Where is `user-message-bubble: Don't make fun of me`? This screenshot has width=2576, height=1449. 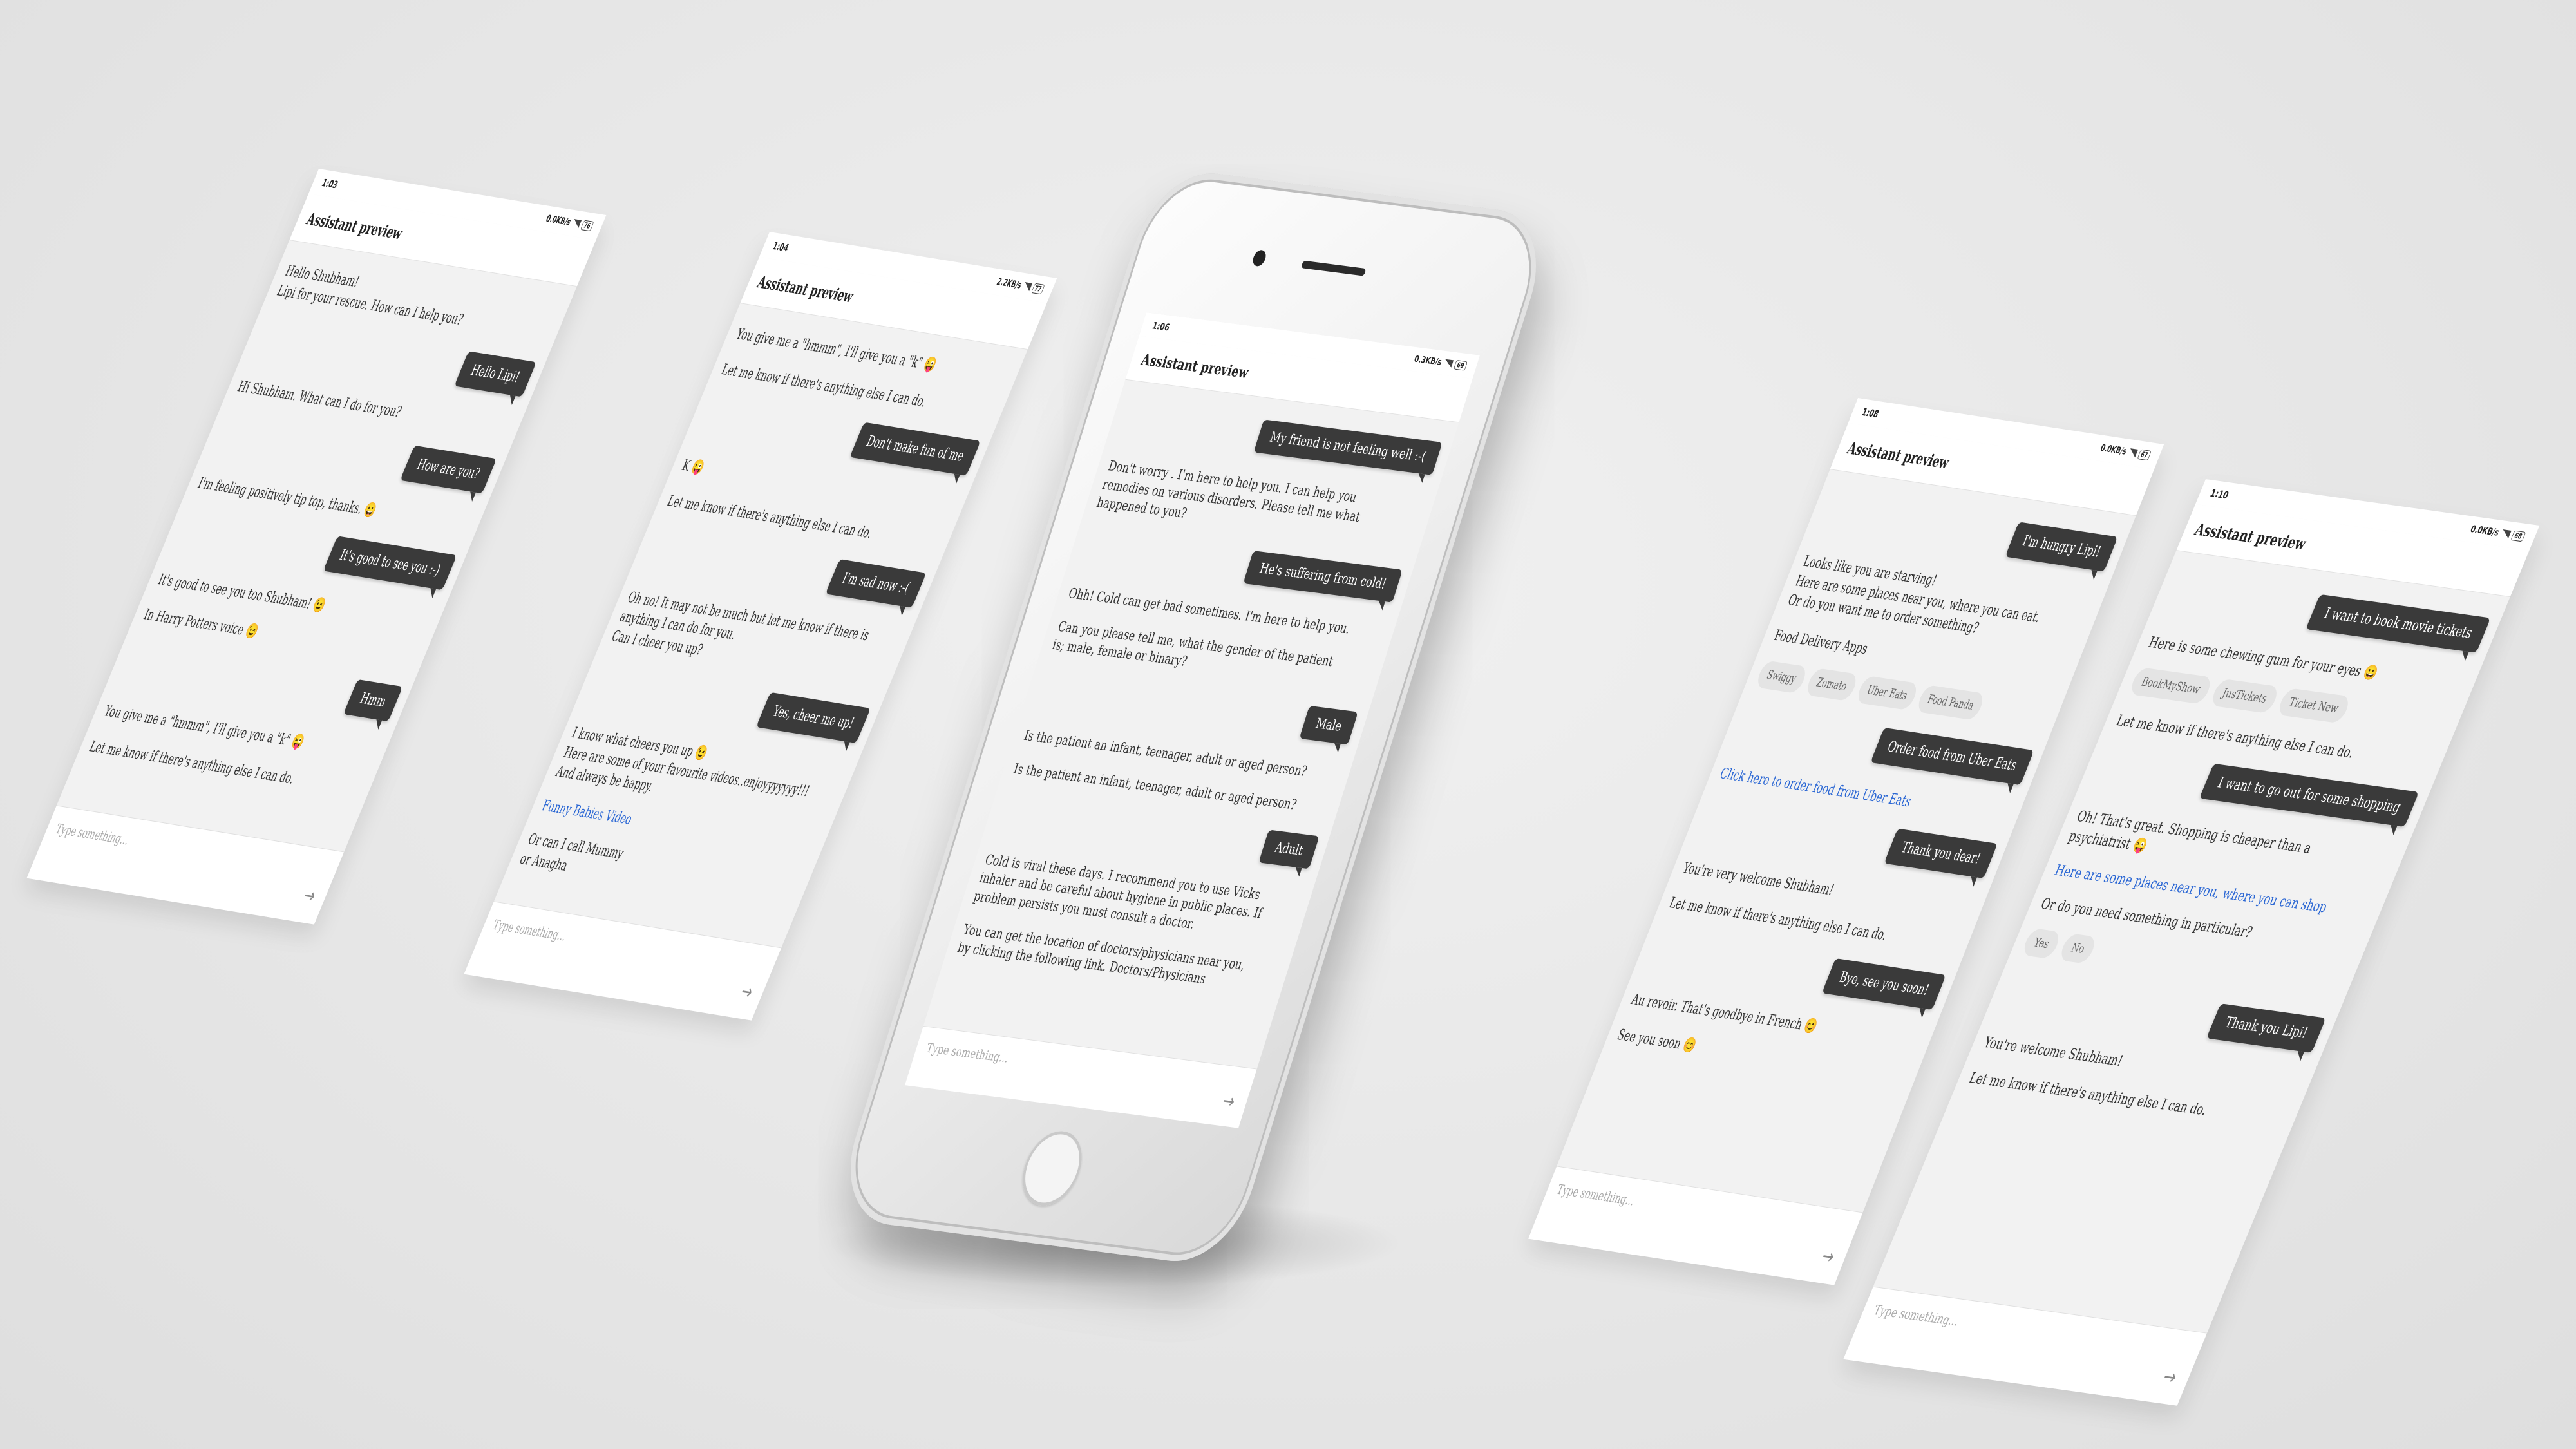 user-message-bubble: Don't make fun of me is located at coordinates (915, 449).